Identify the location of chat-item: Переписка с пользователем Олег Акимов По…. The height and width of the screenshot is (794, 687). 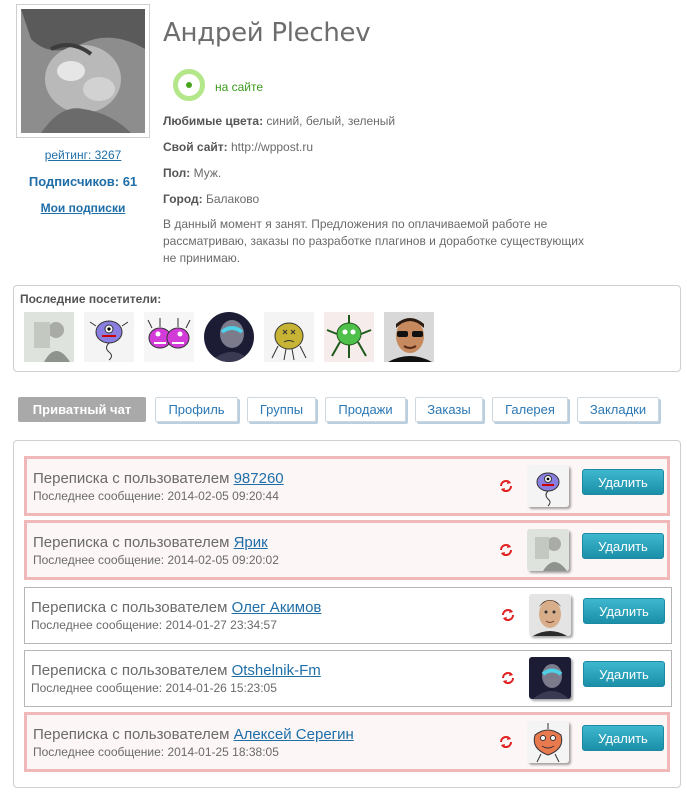
(348, 615).